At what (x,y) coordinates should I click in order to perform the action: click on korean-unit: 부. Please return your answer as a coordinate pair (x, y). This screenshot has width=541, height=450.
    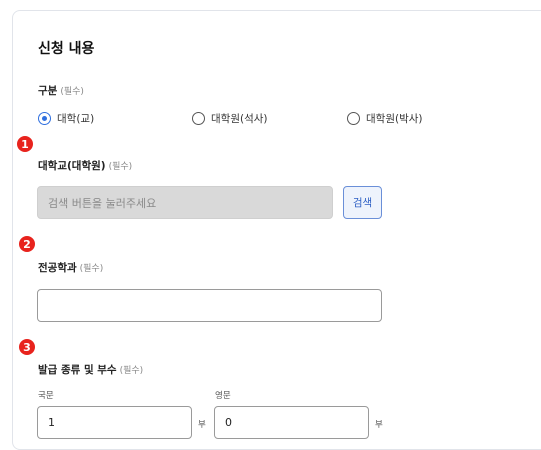
    Looking at the image, I should click on (202, 425).